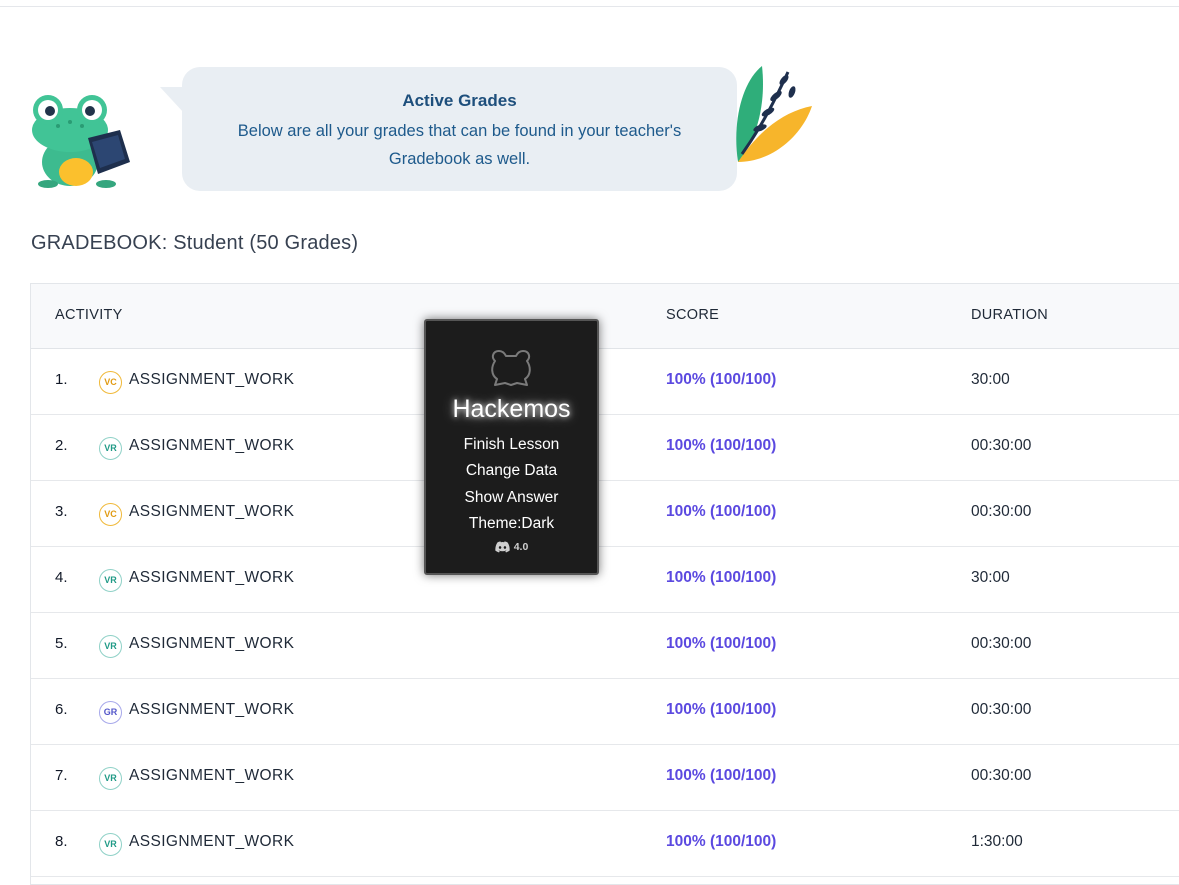 This screenshot has height=885, width=1179. What do you see at coordinates (511, 471) in the screenshot?
I see `menu-change-data: Change Data` at bounding box center [511, 471].